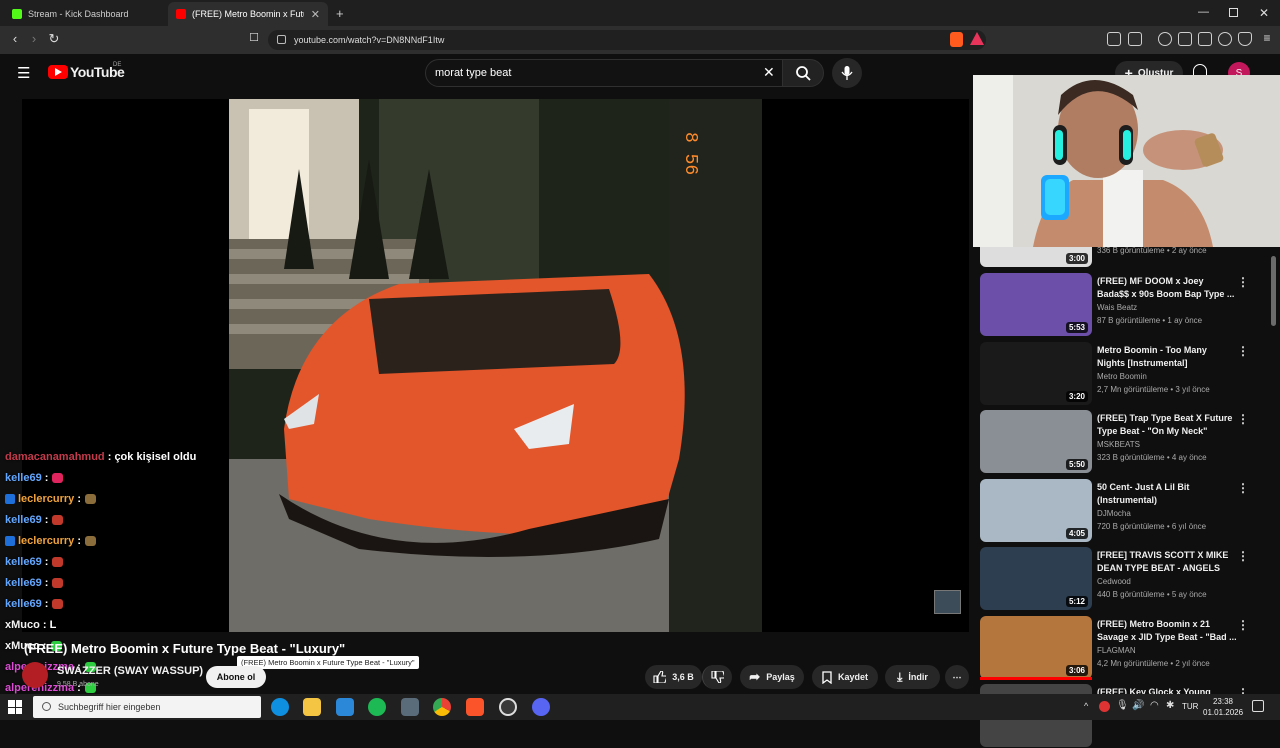 This screenshot has width=1280, height=748. What do you see at coordinates (1154, 705) in the screenshot?
I see `network-icon: ◠` at bounding box center [1154, 705].